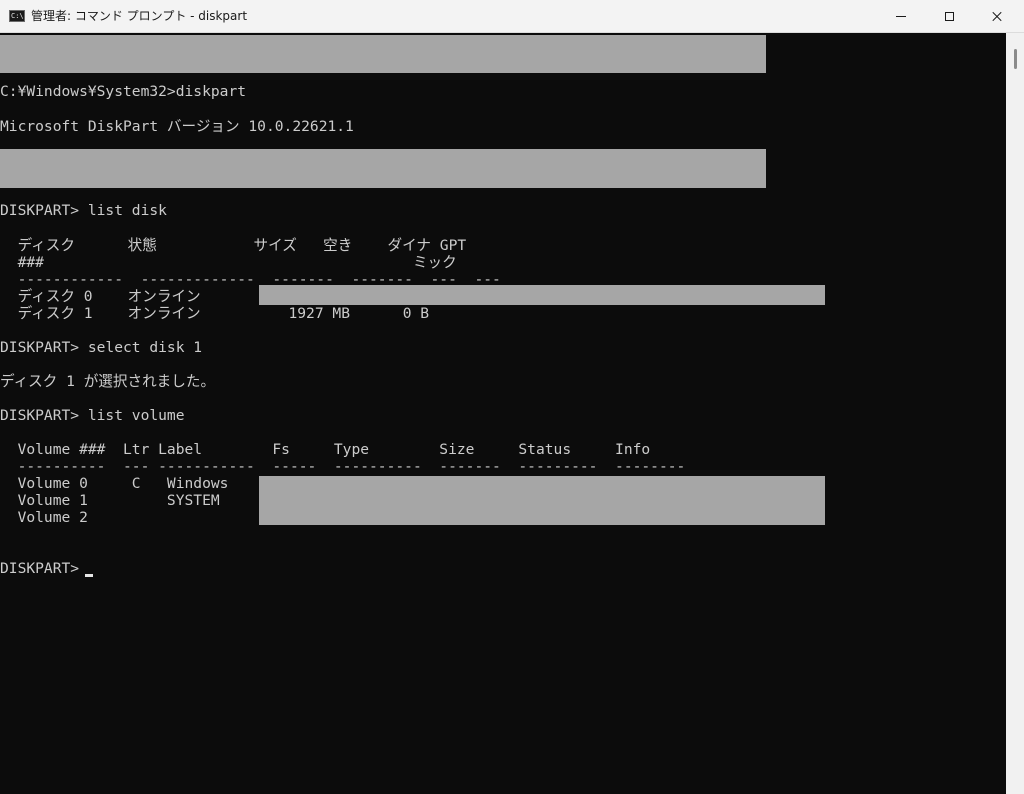 The height and width of the screenshot is (794, 1024). Describe the element at coordinates (110, 500) in the screenshot. I see `volume-row-1: Volume 1 SYSTEM` at that location.